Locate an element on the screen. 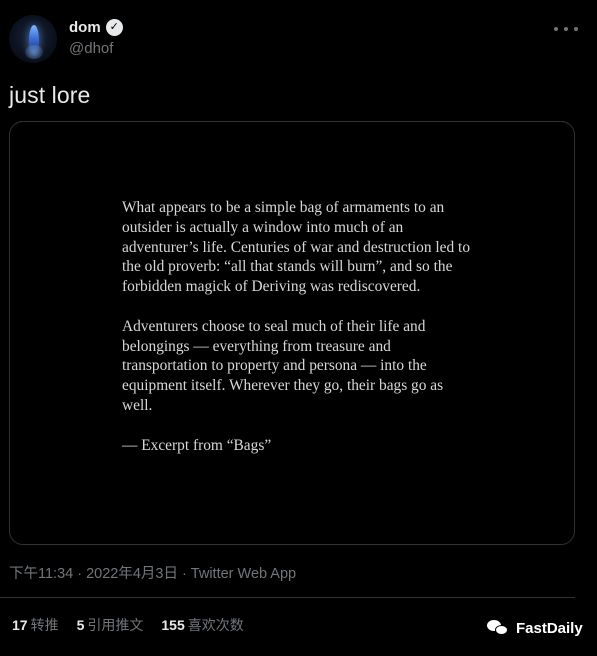 This screenshot has width=597, height=656. excerpt-attribution: — Excerpt from “Bags” is located at coordinates (197, 445).